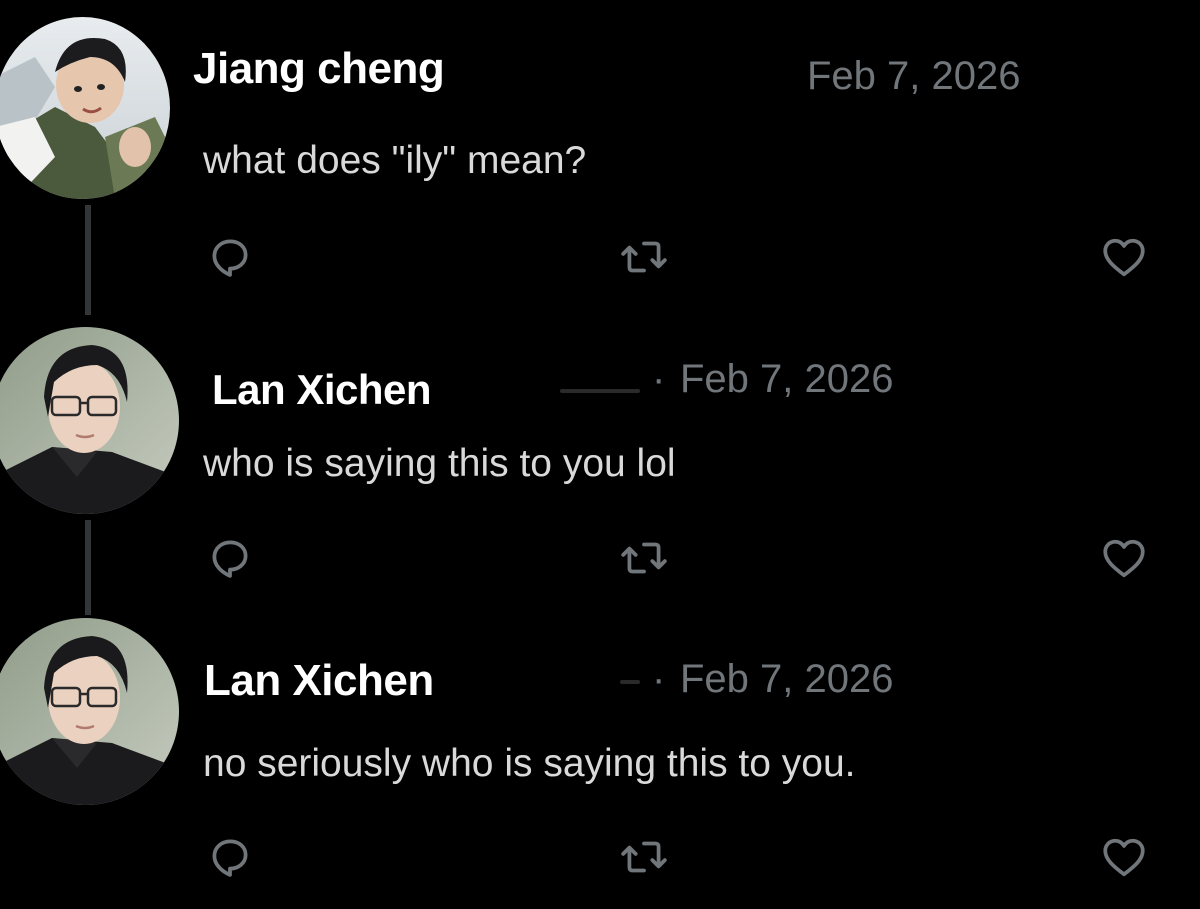 Image resolution: width=1200 pixels, height=909 pixels. What do you see at coordinates (439, 463) in the screenshot?
I see `tweet-text: who is saying this to you lol` at bounding box center [439, 463].